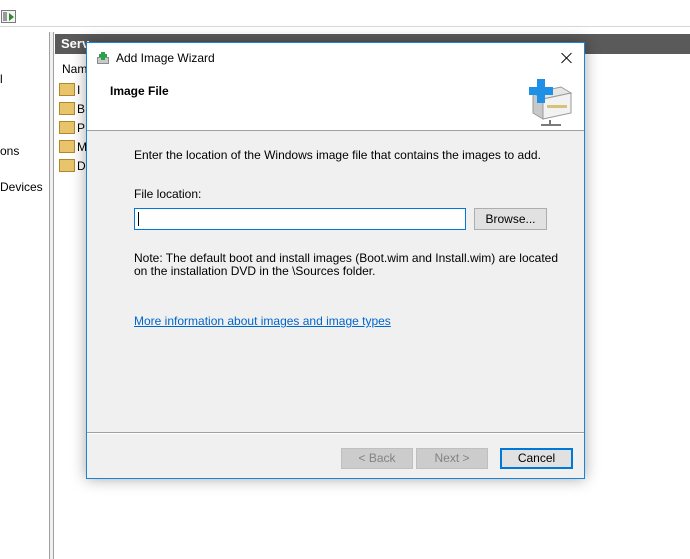  What do you see at coordinates (377, 458) in the screenshot?
I see `back-button: < Back` at bounding box center [377, 458].